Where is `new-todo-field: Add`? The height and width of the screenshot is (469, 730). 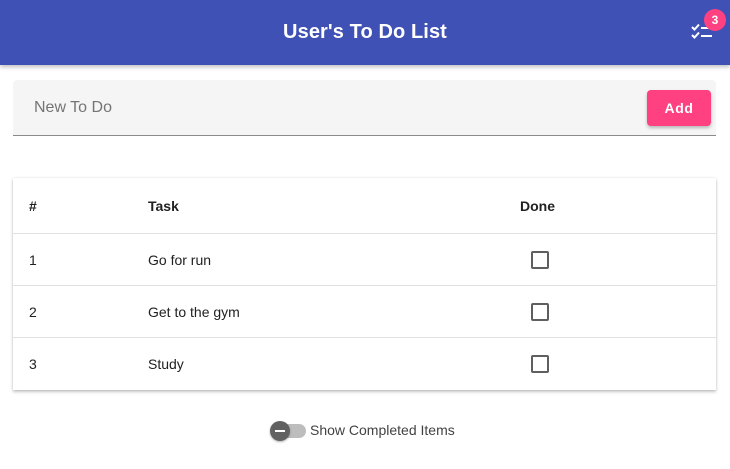 new-todo-field: Add is located at coordinates (364, 108).